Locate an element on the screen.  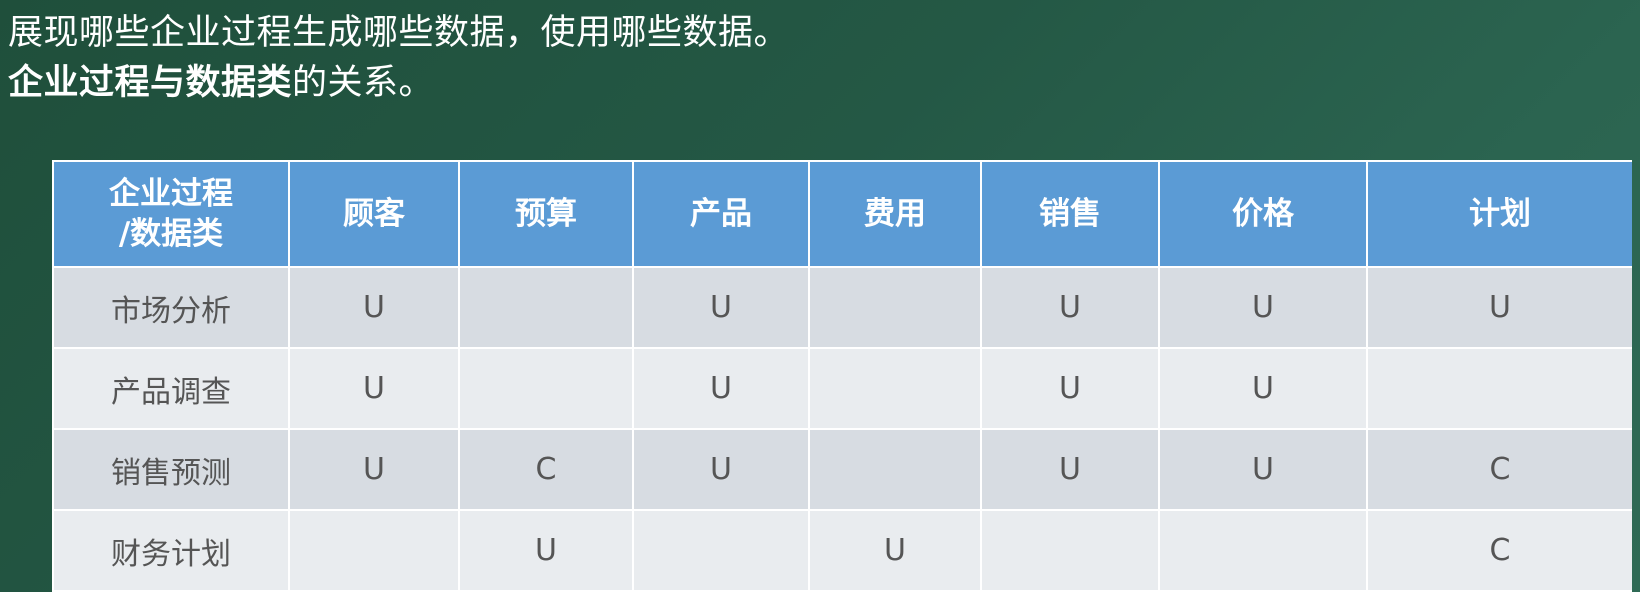
title-line-2: 企业过程与数据类的关系。 is located at coordinates (398, 83).